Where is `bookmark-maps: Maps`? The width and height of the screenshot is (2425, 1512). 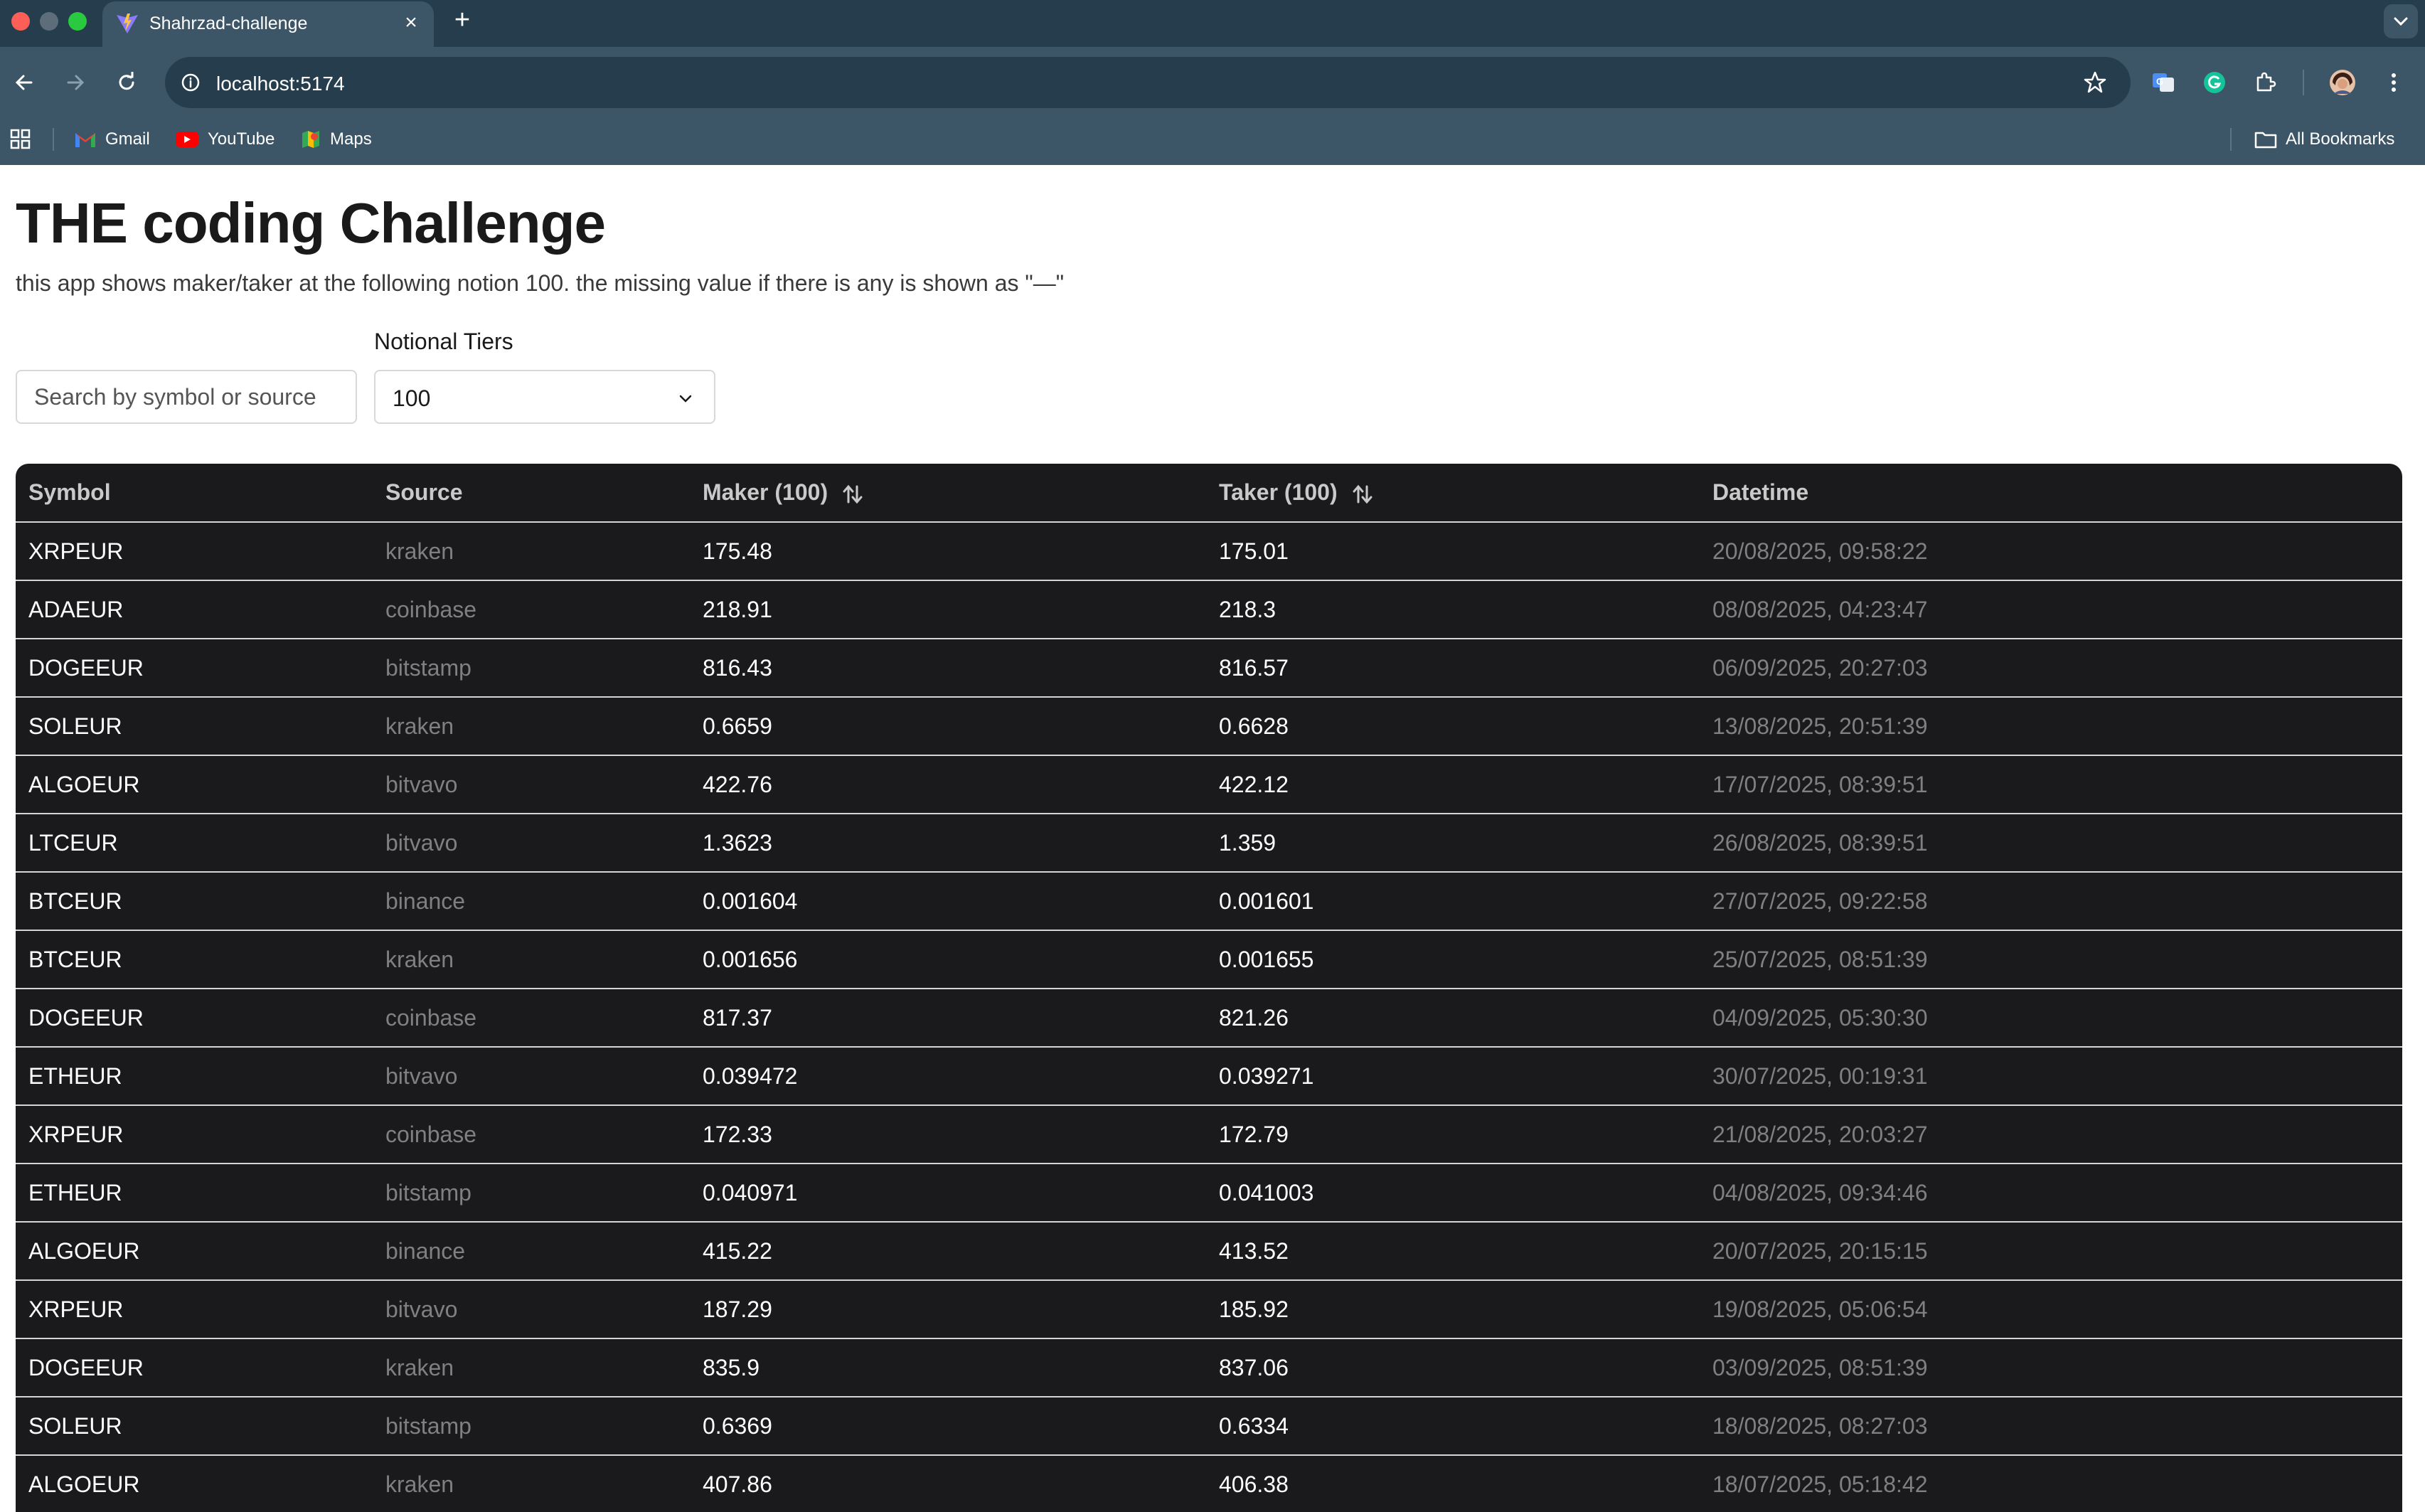 bookmark-maps: Maps is located at coordinates (336, 139).